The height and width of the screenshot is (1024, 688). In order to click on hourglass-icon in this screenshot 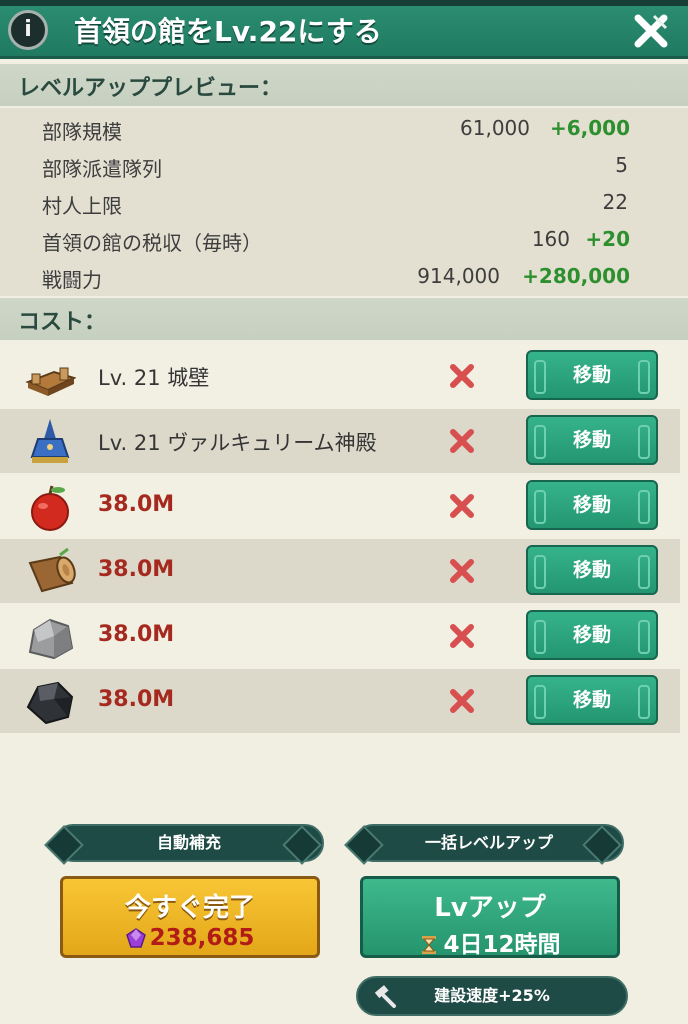, I will do `click(429, 945)`.